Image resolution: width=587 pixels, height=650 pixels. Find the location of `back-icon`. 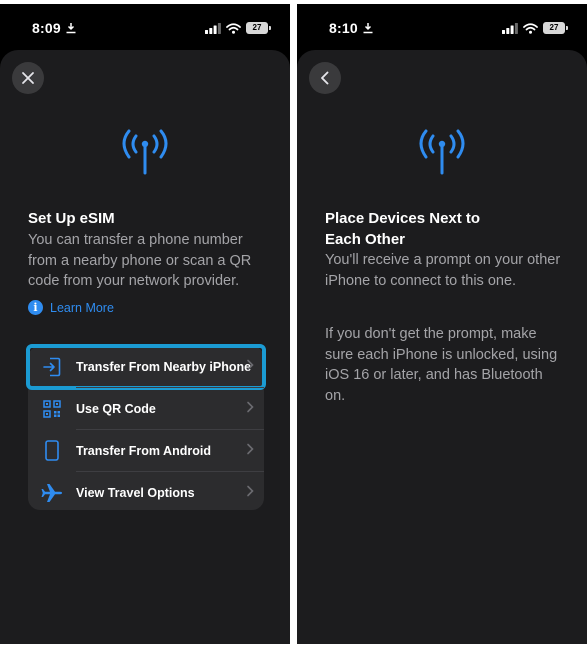

back-icon is located at coordinates (325, 78).